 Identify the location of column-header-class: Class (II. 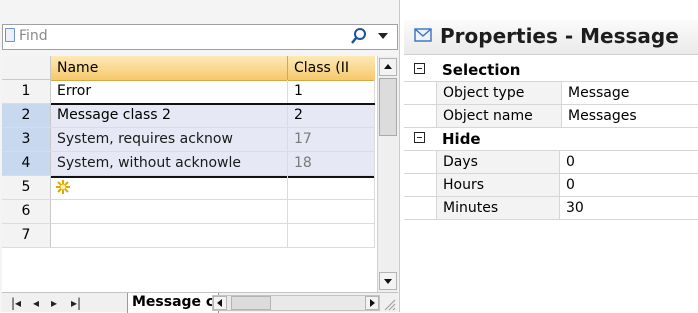
(331, 68).